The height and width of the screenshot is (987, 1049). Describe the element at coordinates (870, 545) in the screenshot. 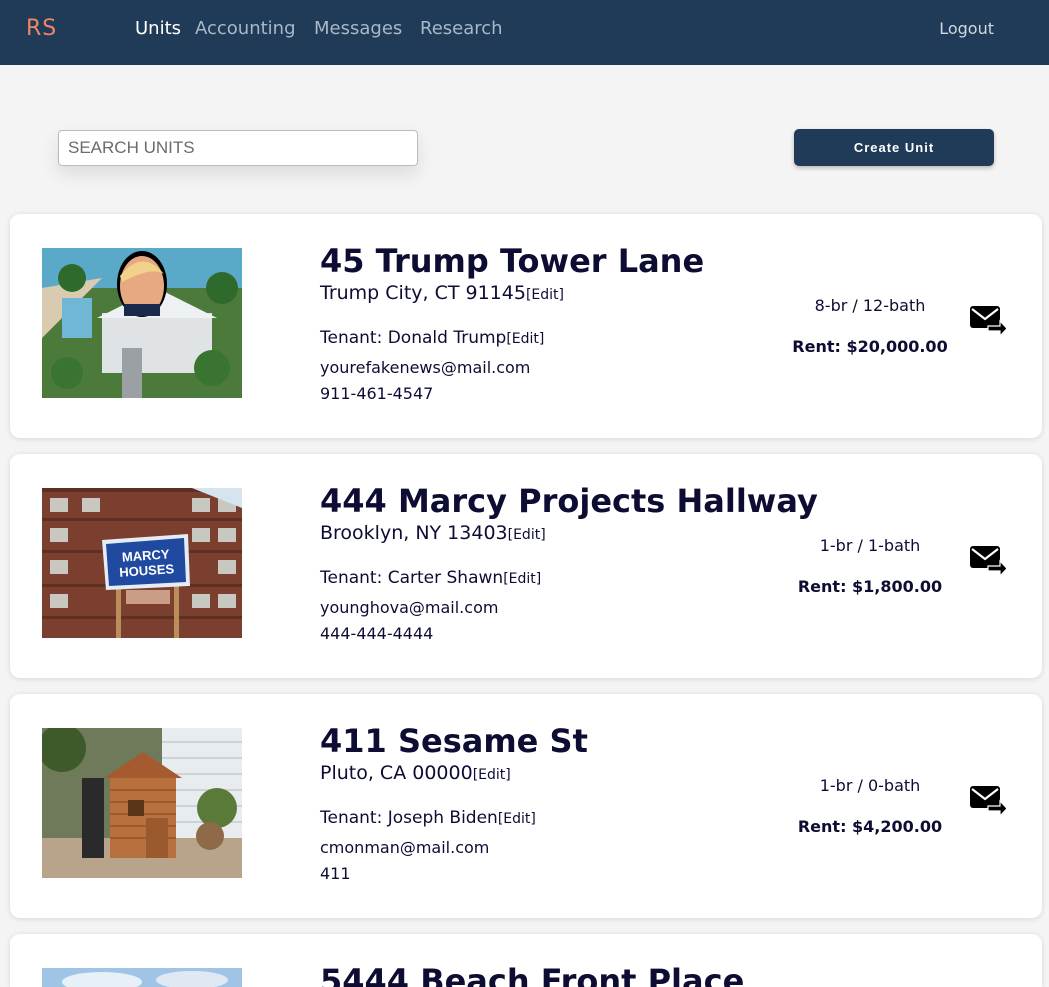

I see `unit-beds-baths: 1-br / 1-bath` at that location.